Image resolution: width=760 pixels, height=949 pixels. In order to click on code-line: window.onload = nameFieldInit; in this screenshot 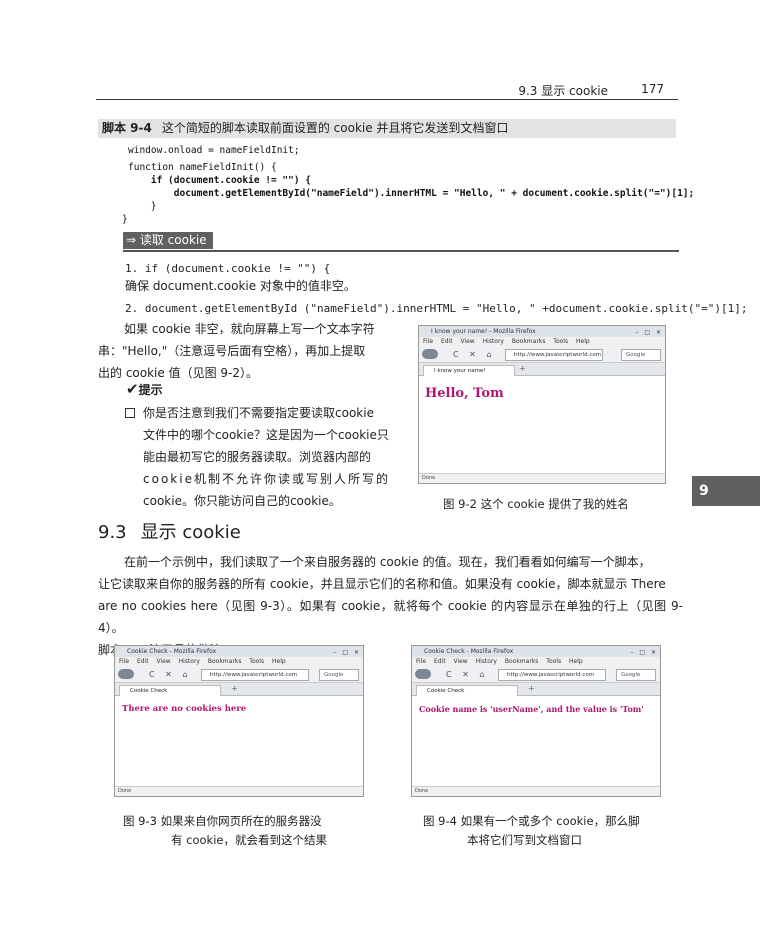, I will do `click(214, 150)`.